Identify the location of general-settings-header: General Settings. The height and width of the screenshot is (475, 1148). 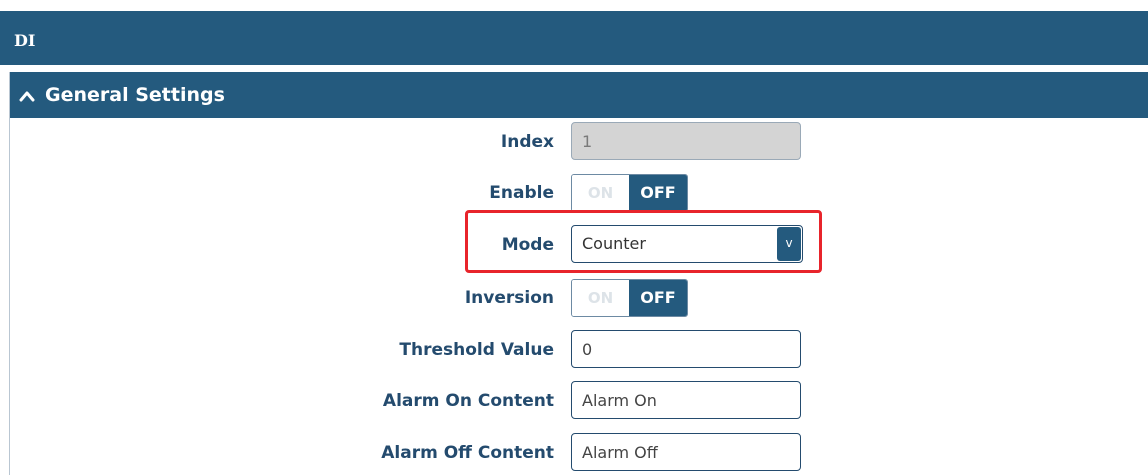
(579, 95).